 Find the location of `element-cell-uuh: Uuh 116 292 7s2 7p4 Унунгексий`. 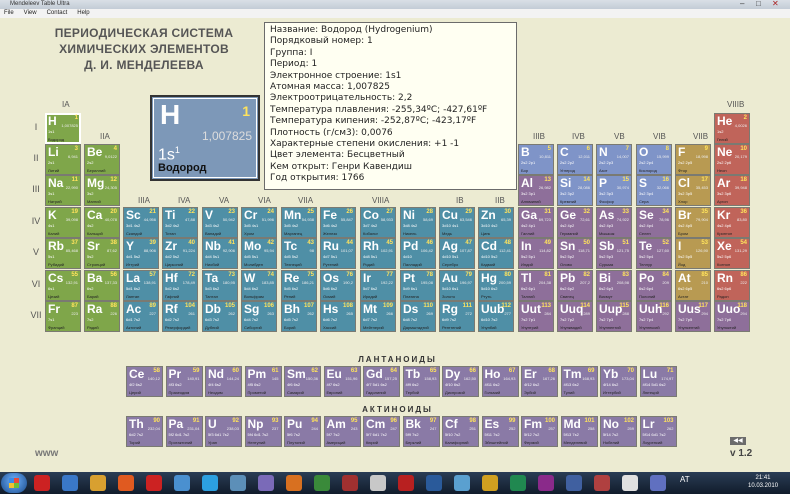

element-cell-uuh: Uuh 116 292 7s2 7p4 Унунгексий is located at coordinates (654, 316).